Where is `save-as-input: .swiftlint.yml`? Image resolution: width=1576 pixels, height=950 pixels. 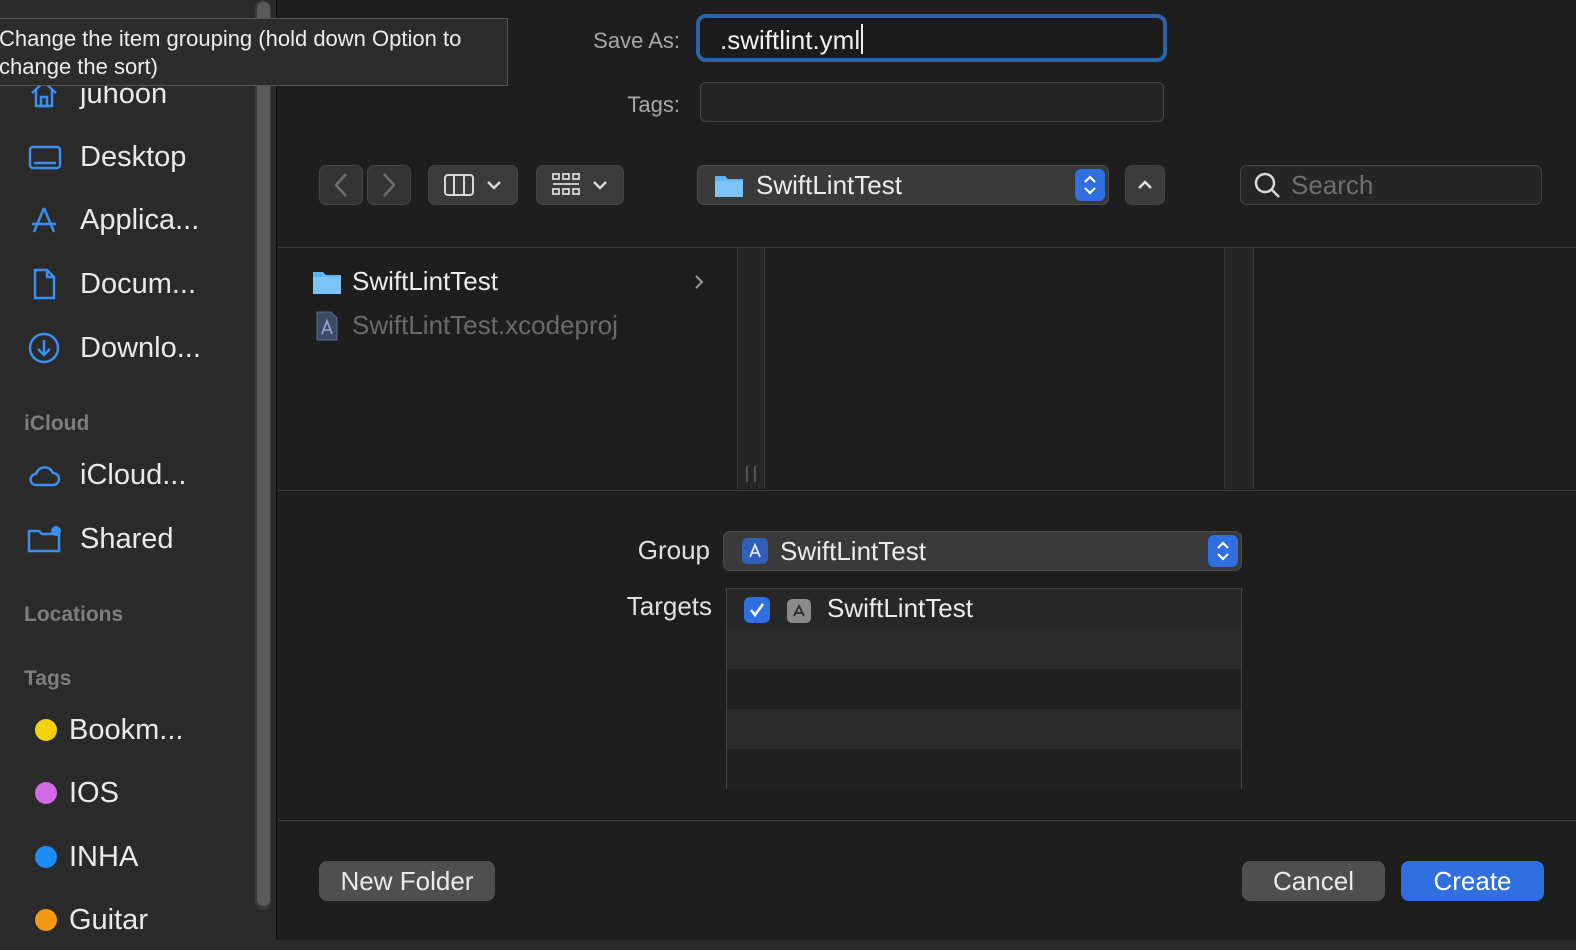 save-as-input: .swiftlint.yml is located at coordinates (931, 38).